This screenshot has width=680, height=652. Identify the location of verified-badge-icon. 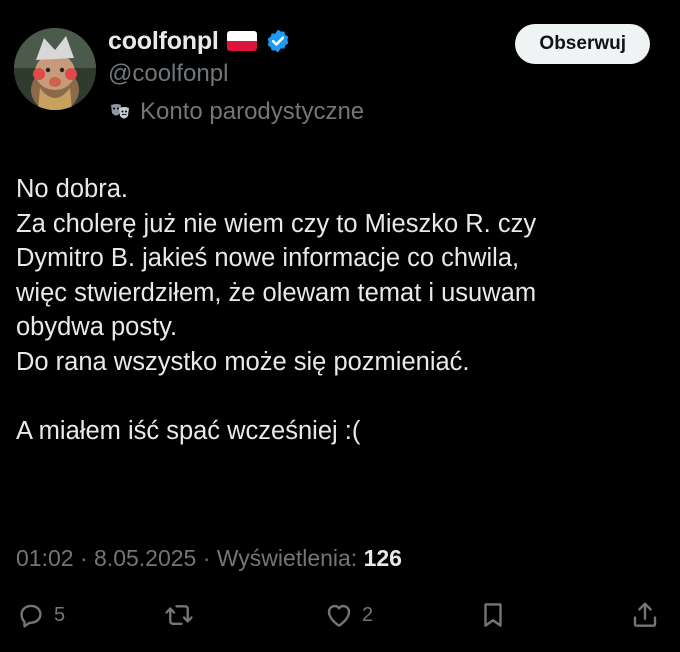
(278, 41).